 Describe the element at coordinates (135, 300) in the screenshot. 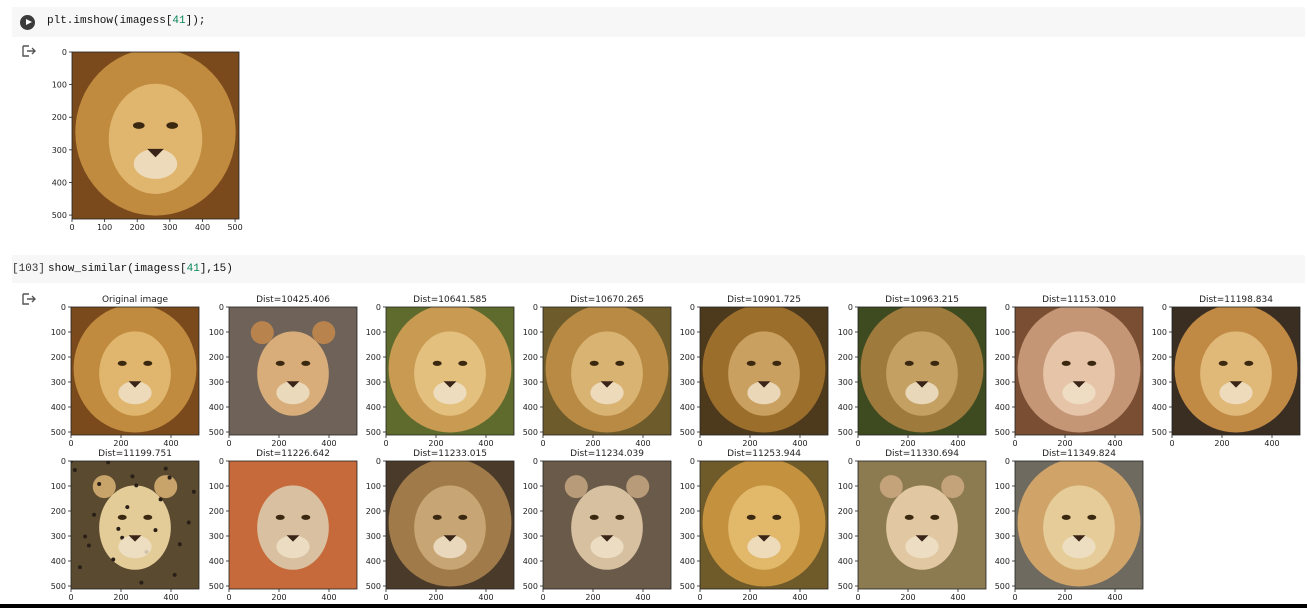

I see `panel-title: Original image` at that location.